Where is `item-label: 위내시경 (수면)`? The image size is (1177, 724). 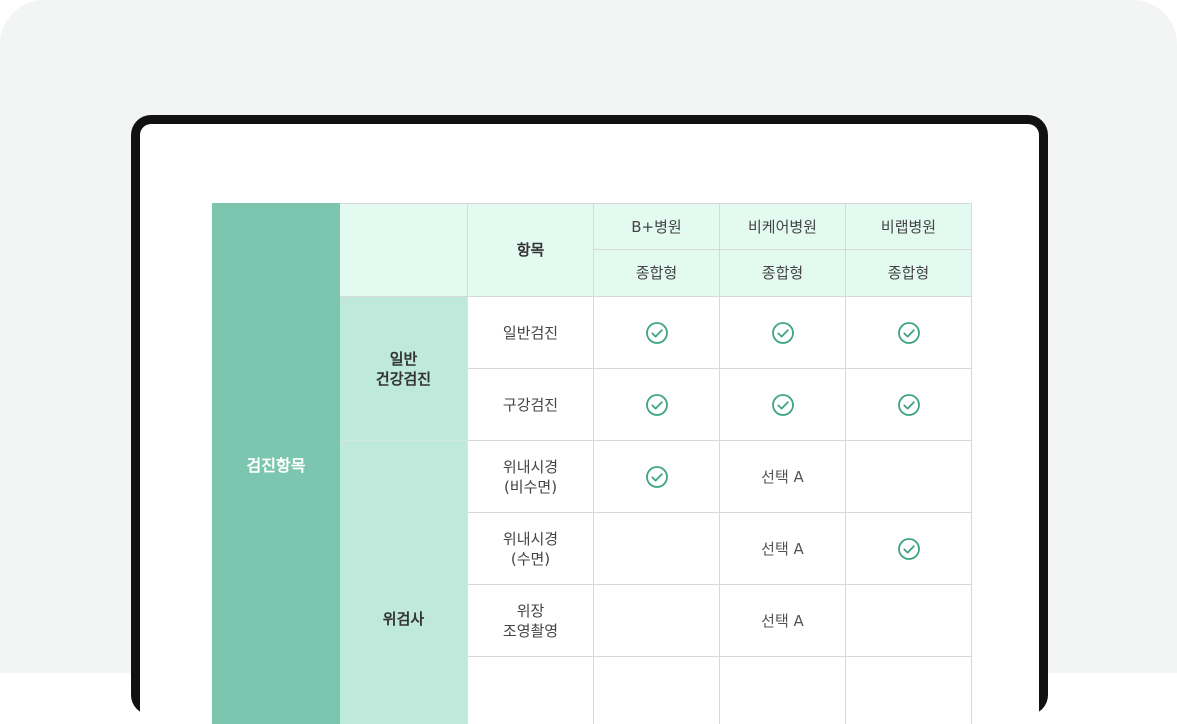
item-label: 위내시경 (수면) is located at coordinates (530, 549).